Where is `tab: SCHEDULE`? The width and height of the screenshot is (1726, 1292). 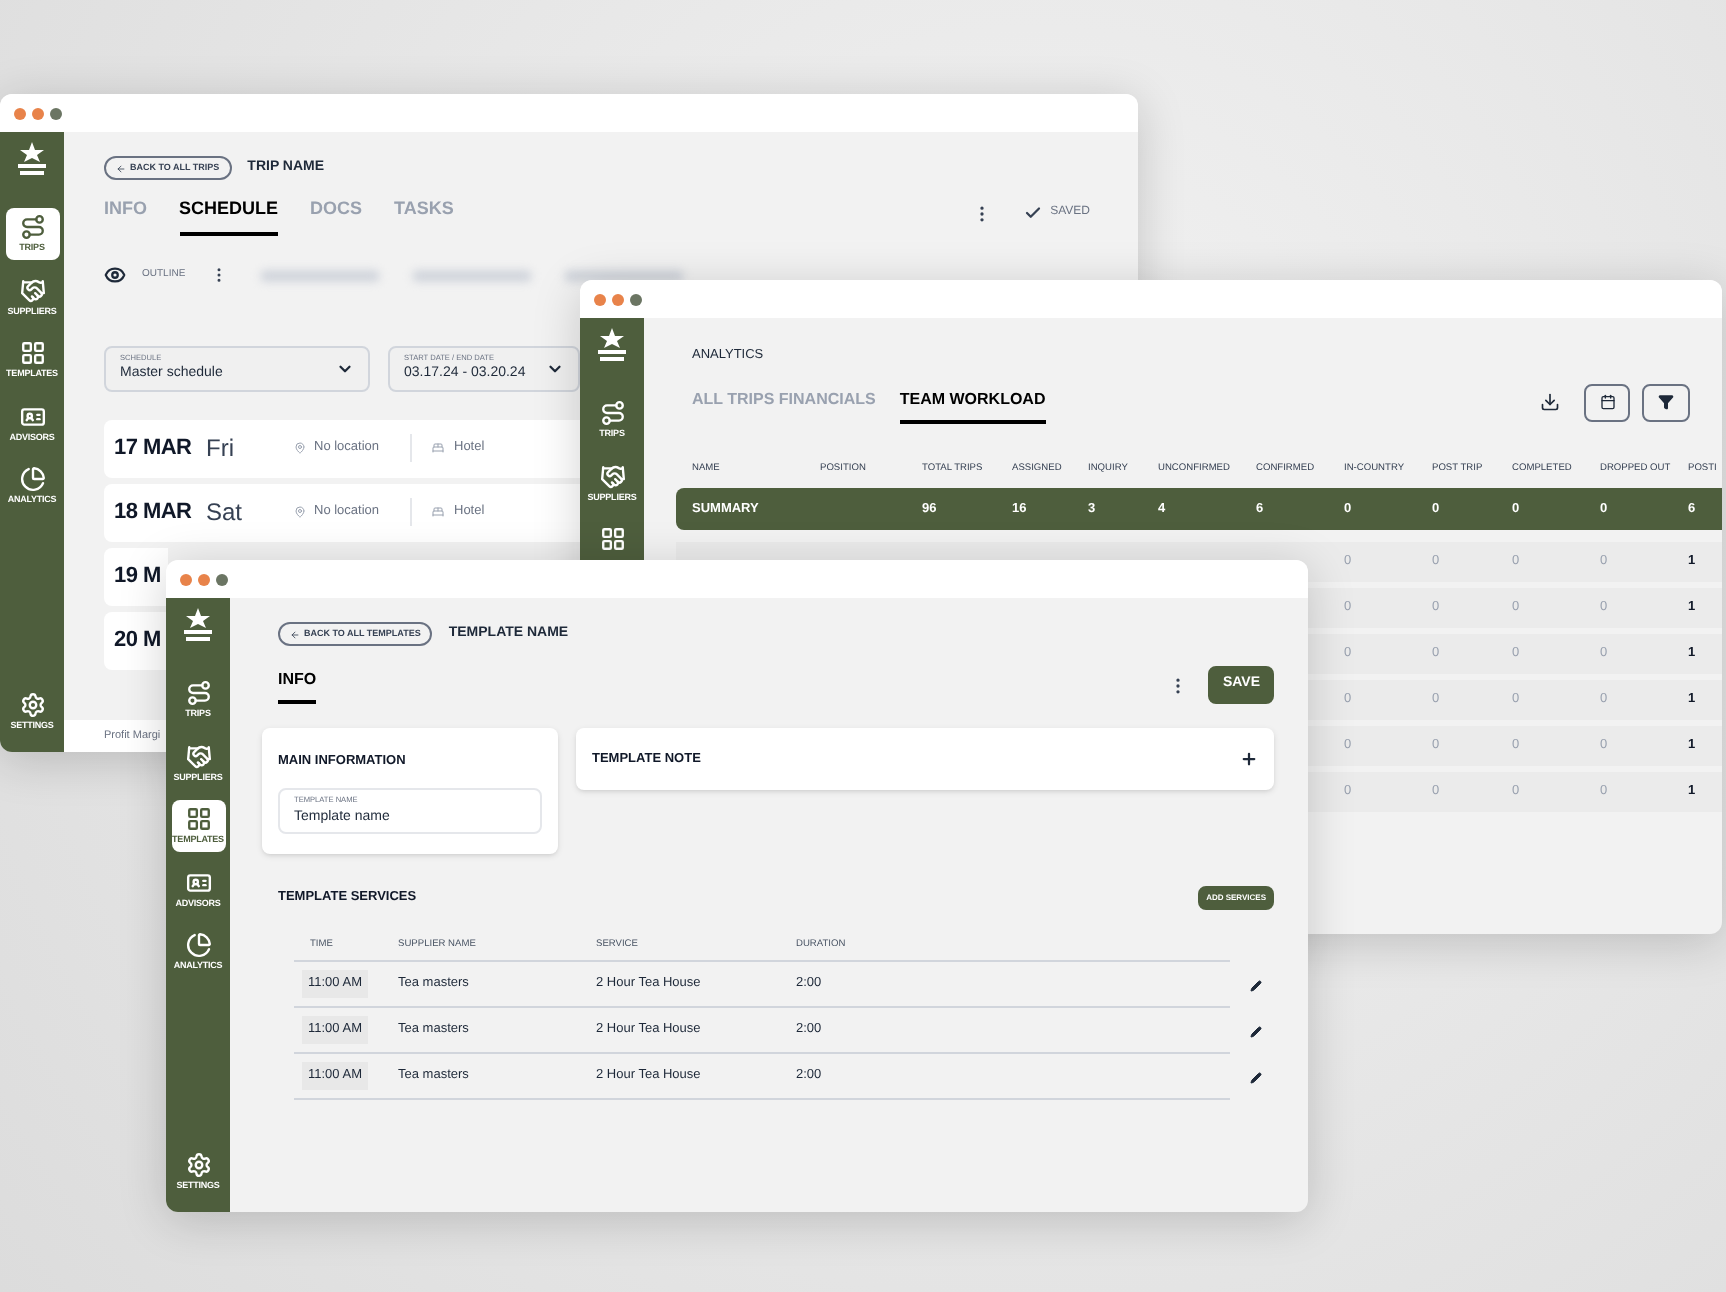
tab: SCHEDULE is located at coordinates (229, 215).